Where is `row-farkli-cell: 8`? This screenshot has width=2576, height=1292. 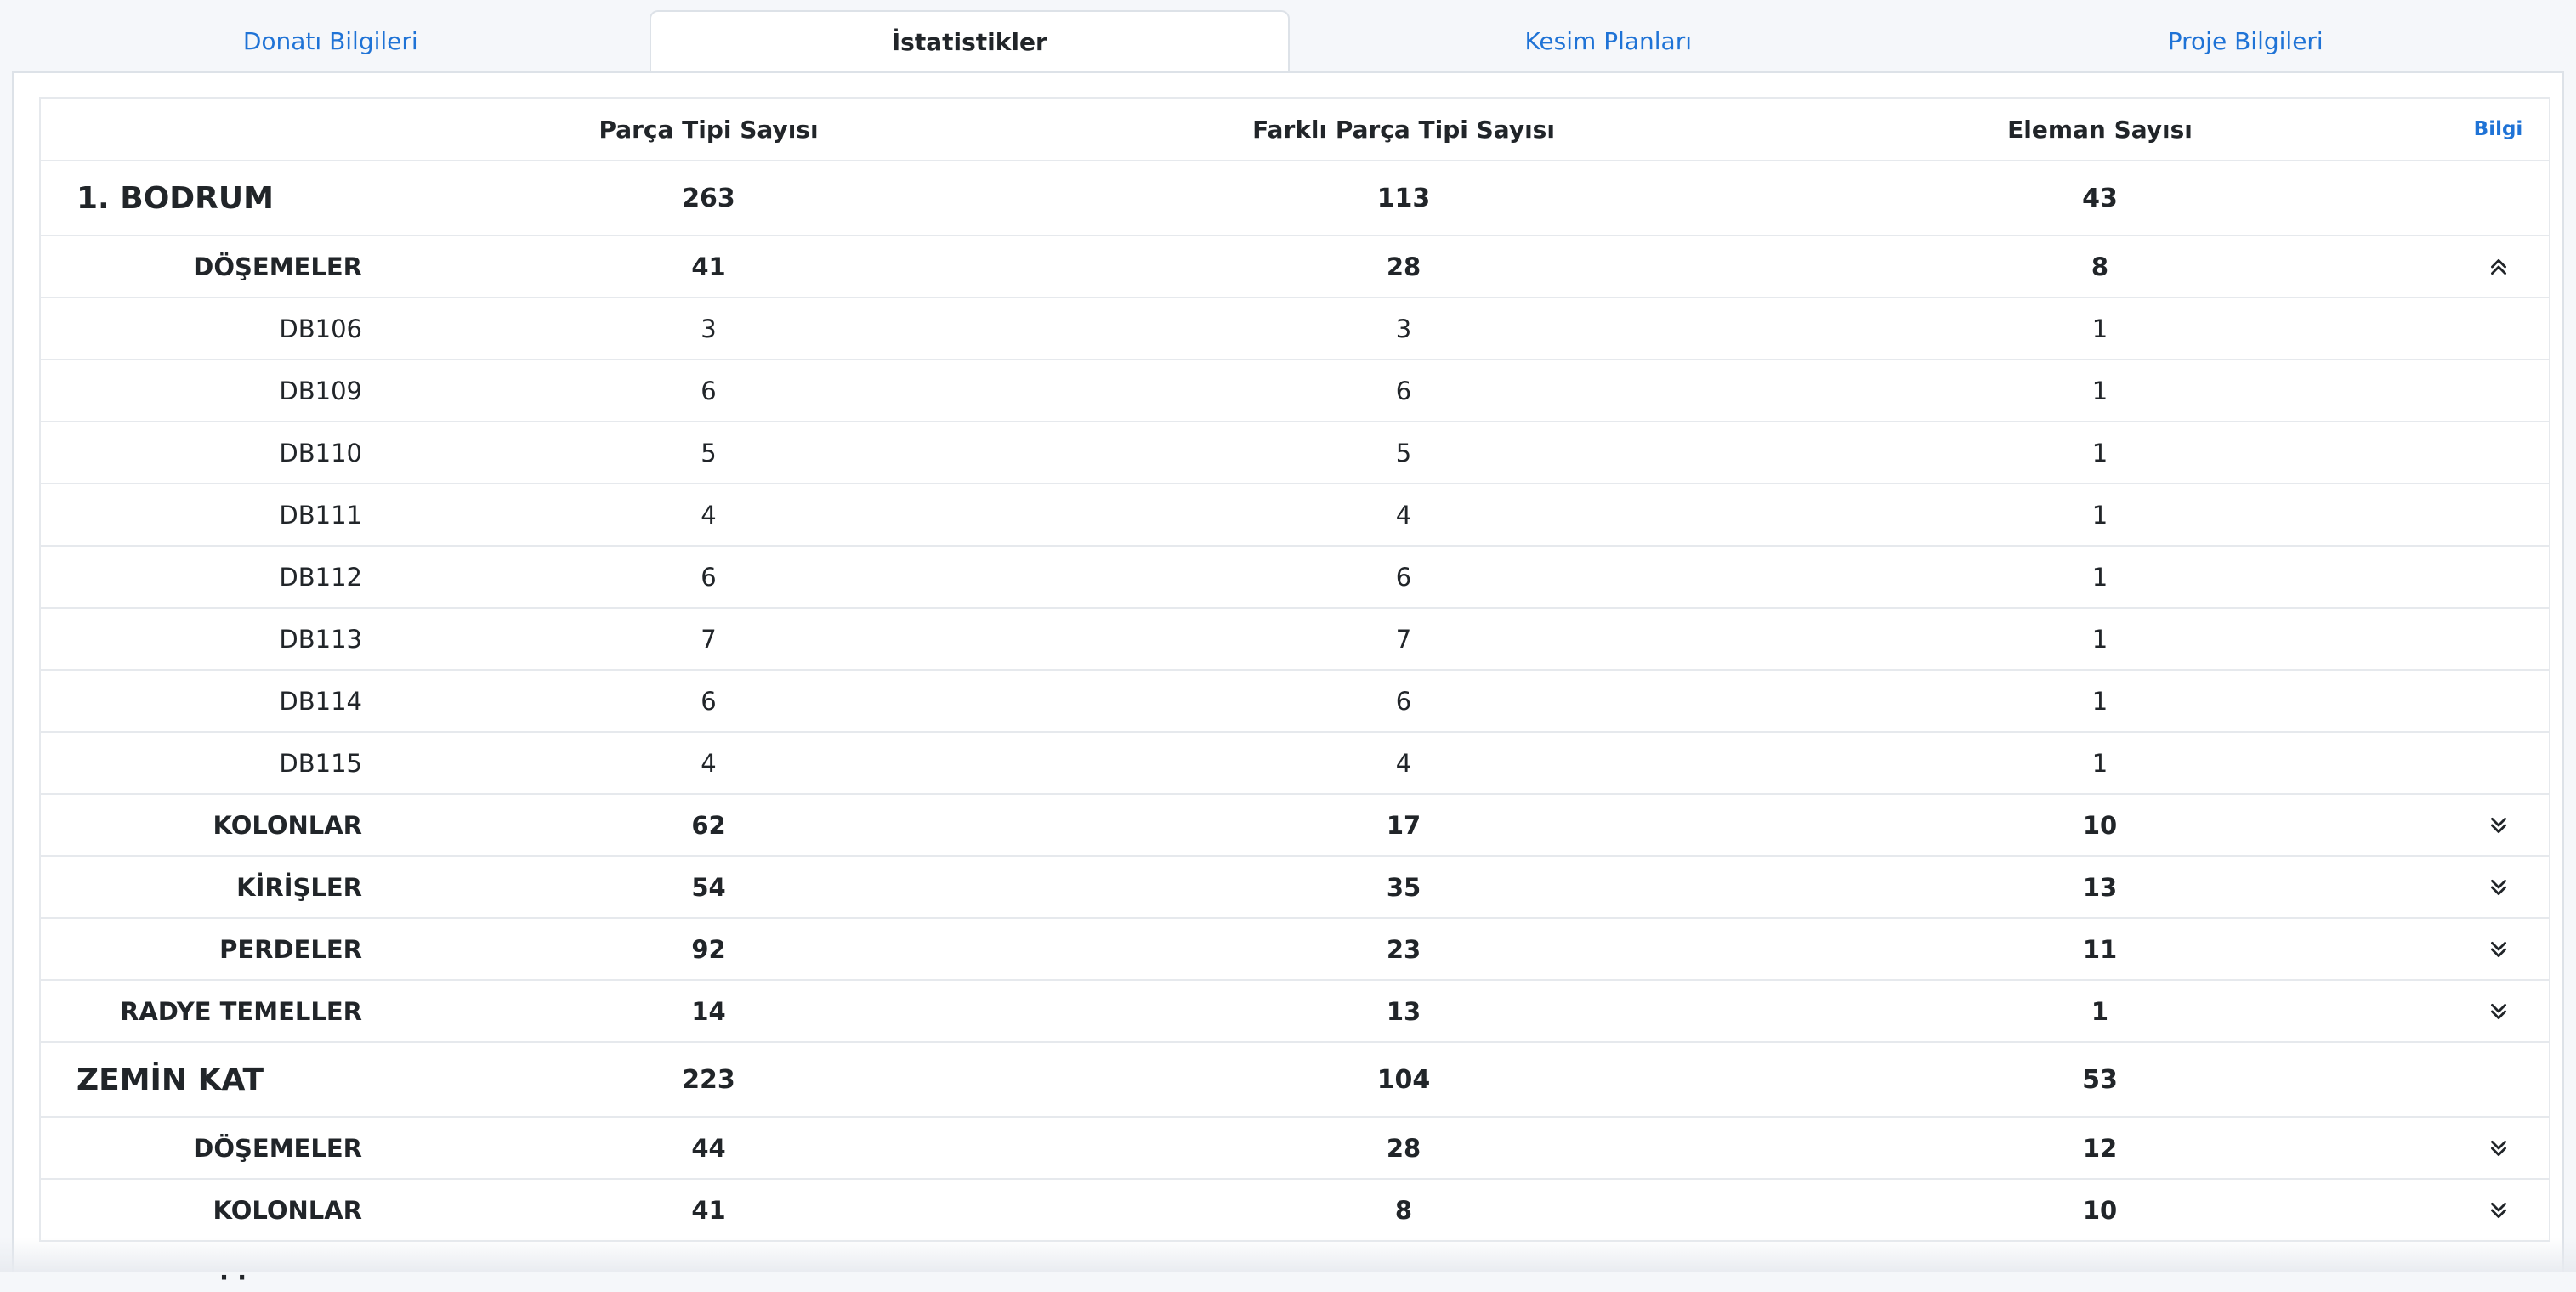
row-farkli-cell: 8 is located at coordinates (1404, 1210).